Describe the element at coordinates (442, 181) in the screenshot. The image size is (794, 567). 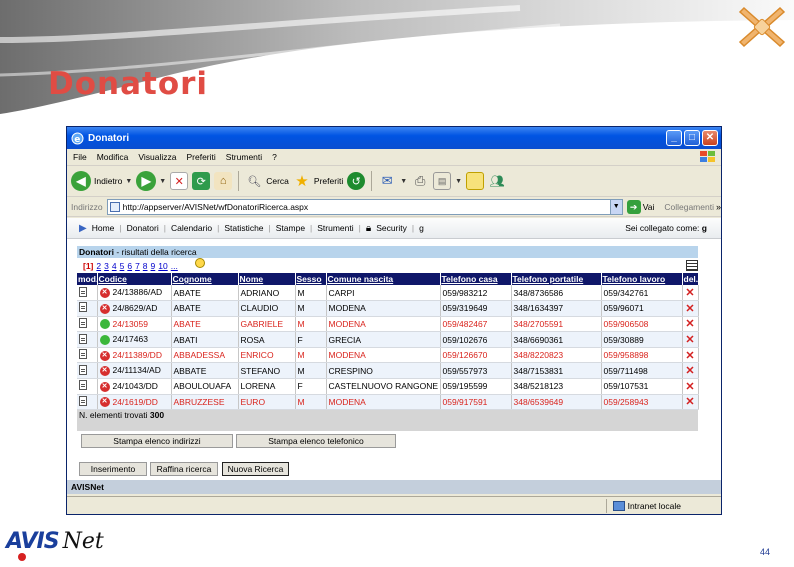
I see `edit-icon: ▤` at that location.